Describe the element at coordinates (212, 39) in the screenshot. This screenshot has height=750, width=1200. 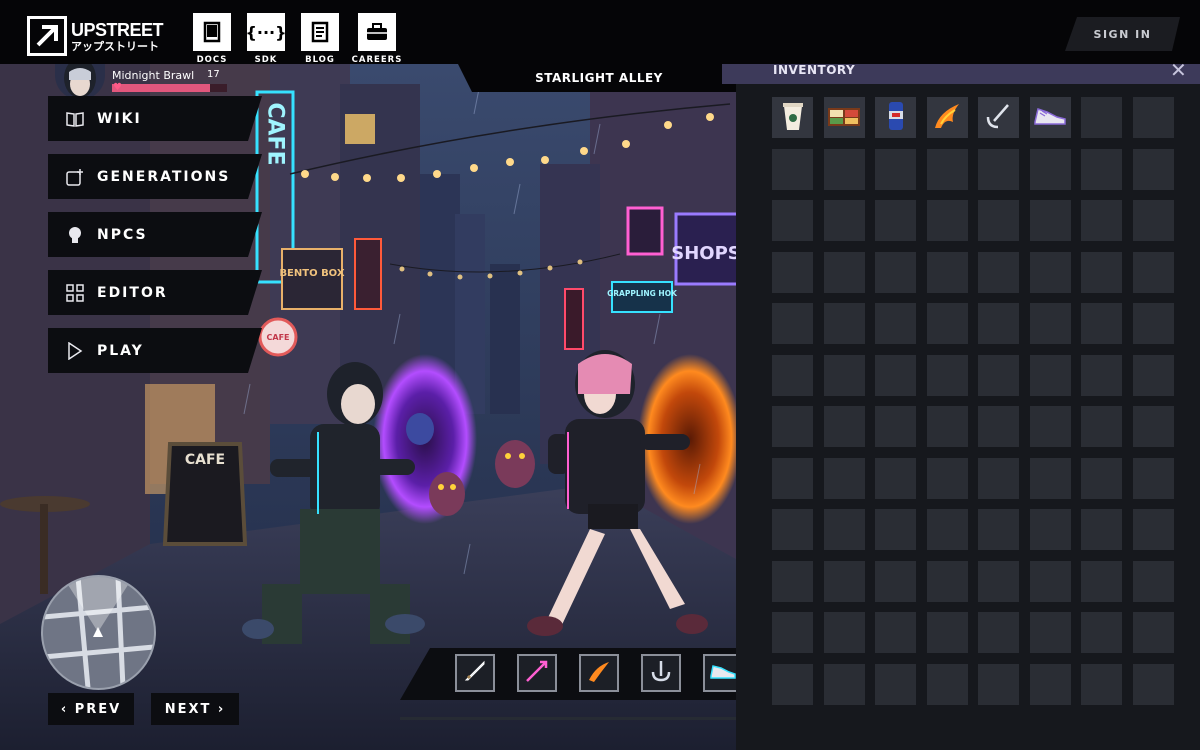
I see `nav-docs: DOCS` at that location.